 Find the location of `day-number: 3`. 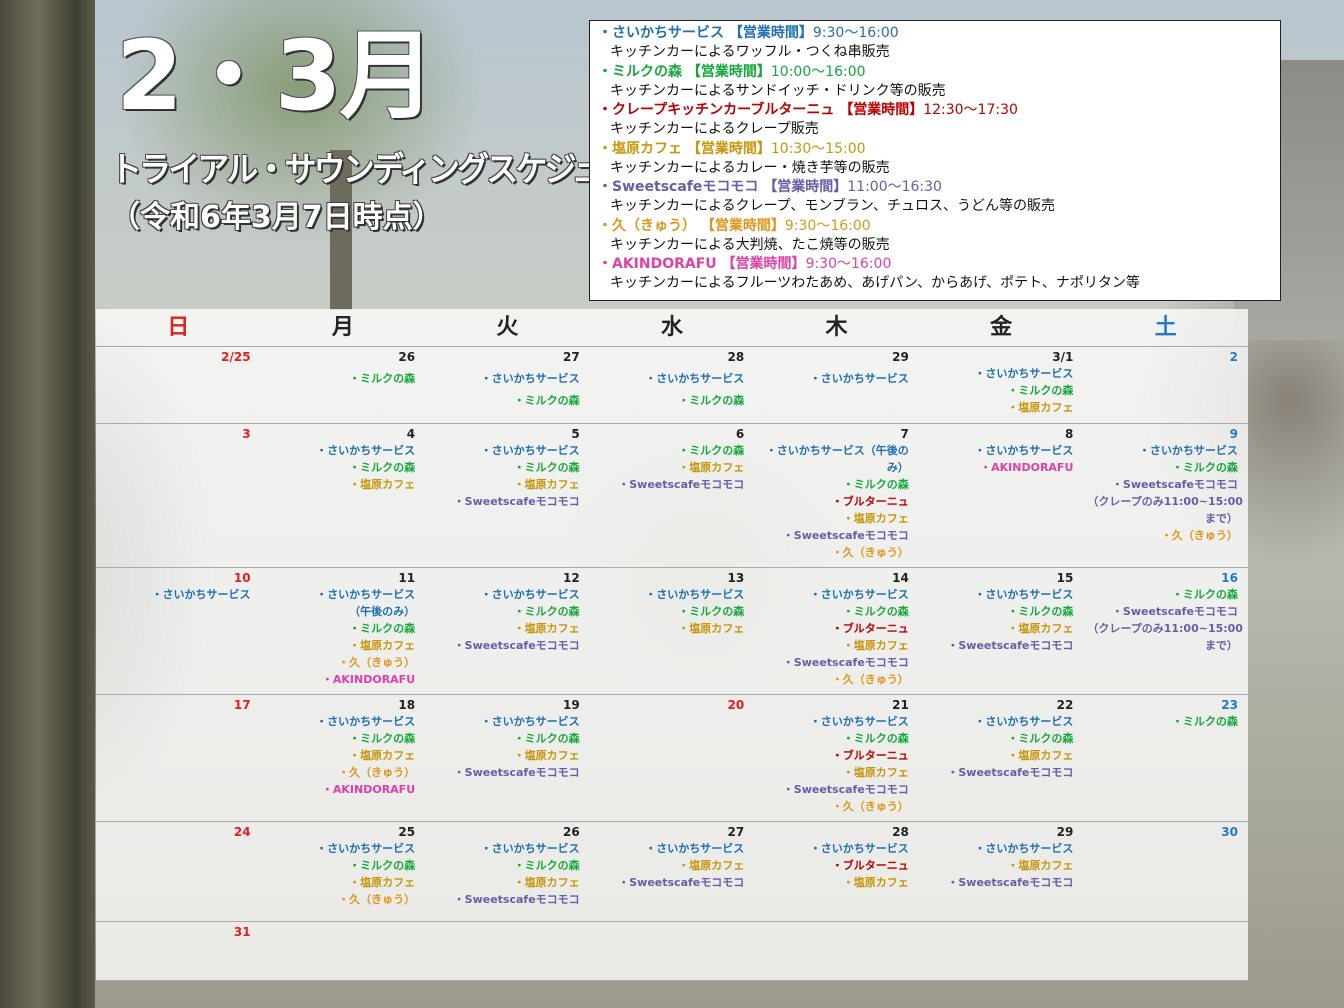

day-number: 3 is located at coordinates (246, 434).